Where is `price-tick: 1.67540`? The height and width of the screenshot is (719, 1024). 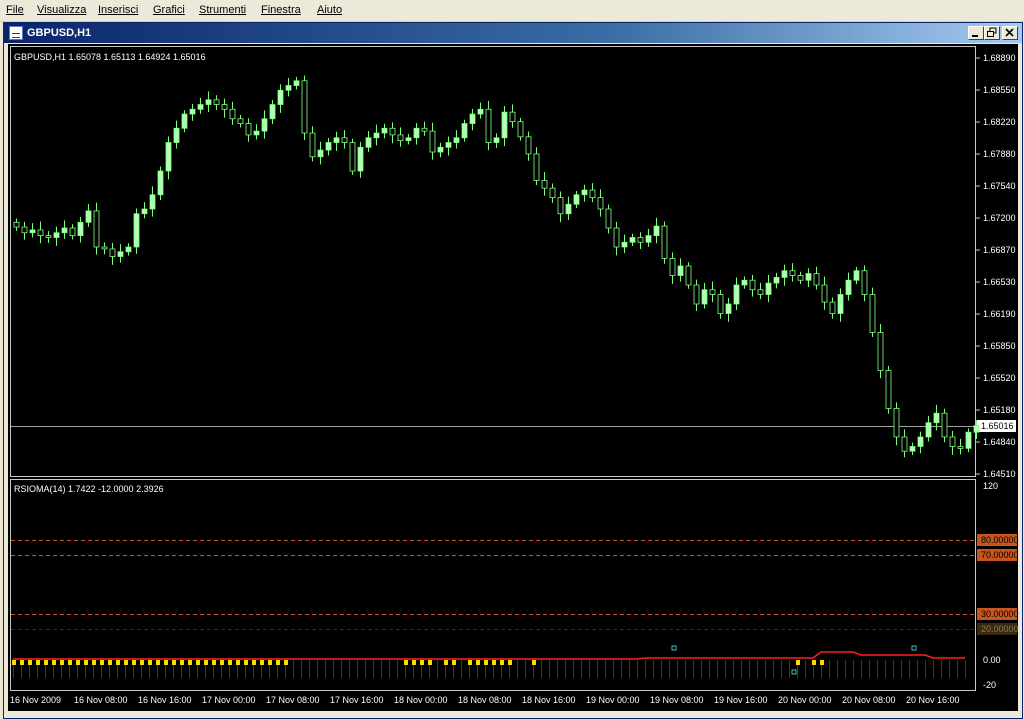
price-tick: 1.67540 is located at coordinates (999, 186).